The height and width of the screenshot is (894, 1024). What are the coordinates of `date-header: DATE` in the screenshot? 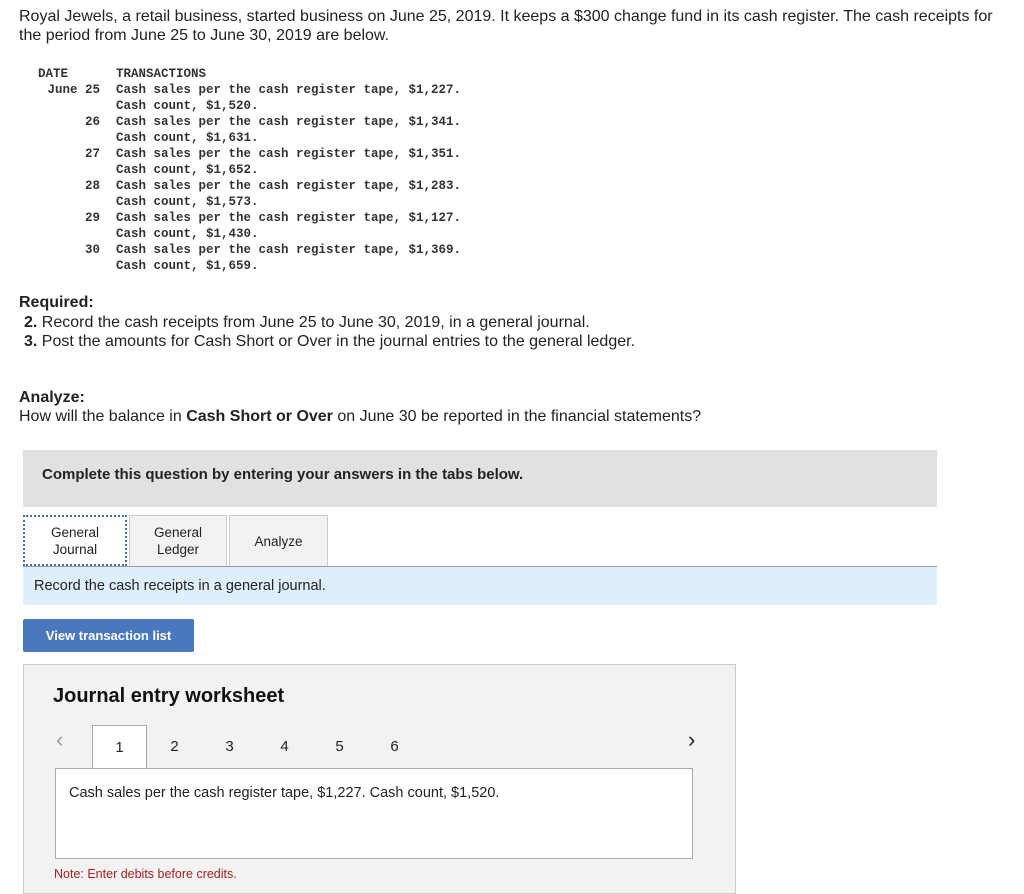 It's located at (53, 74).